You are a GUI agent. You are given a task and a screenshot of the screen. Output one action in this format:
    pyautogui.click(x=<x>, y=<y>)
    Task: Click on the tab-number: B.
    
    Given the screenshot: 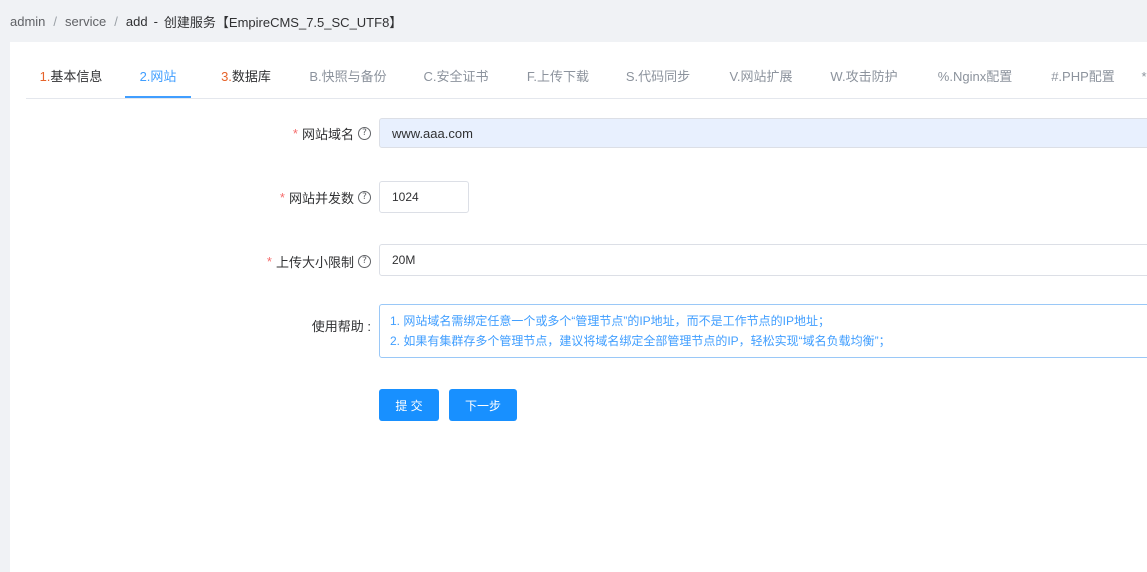 What is the action you would take?
    pyautogui.click(x=315, y=76)
    